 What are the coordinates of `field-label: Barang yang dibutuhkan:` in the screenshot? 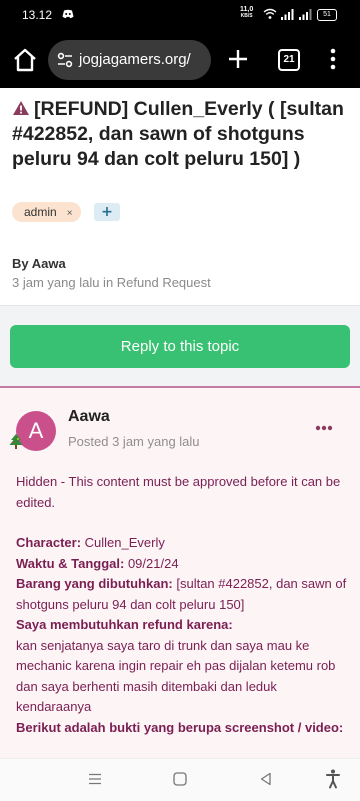 It's located at (94, 583).